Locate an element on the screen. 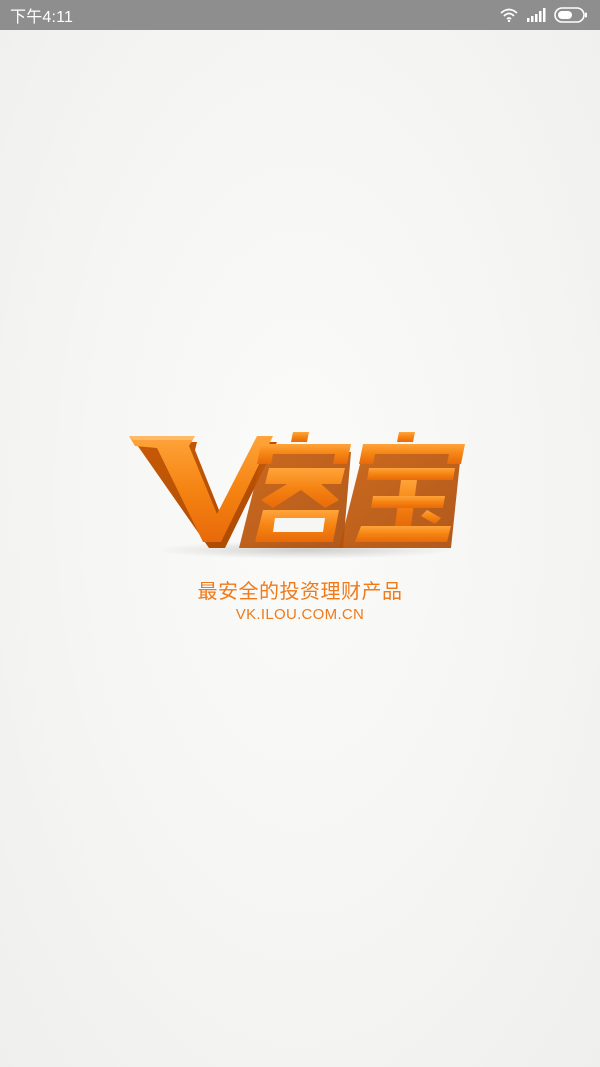 This screenshot has width=600, height=1067. app-website: VK.ILOU.COM.CN is located at coordinates (300, 614).